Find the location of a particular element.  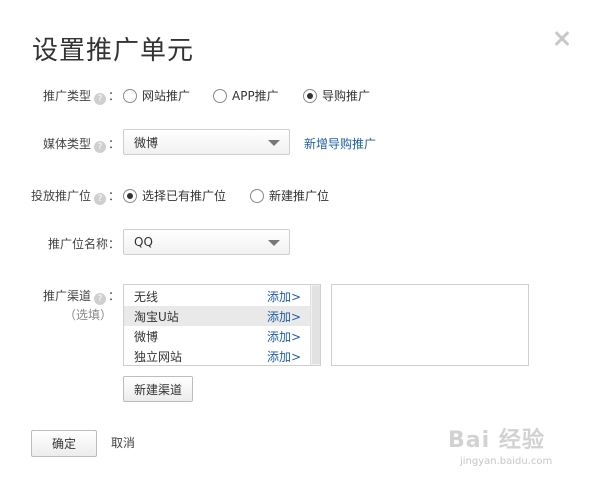

channel-name: 无线 is located at coordinates (146, 296).